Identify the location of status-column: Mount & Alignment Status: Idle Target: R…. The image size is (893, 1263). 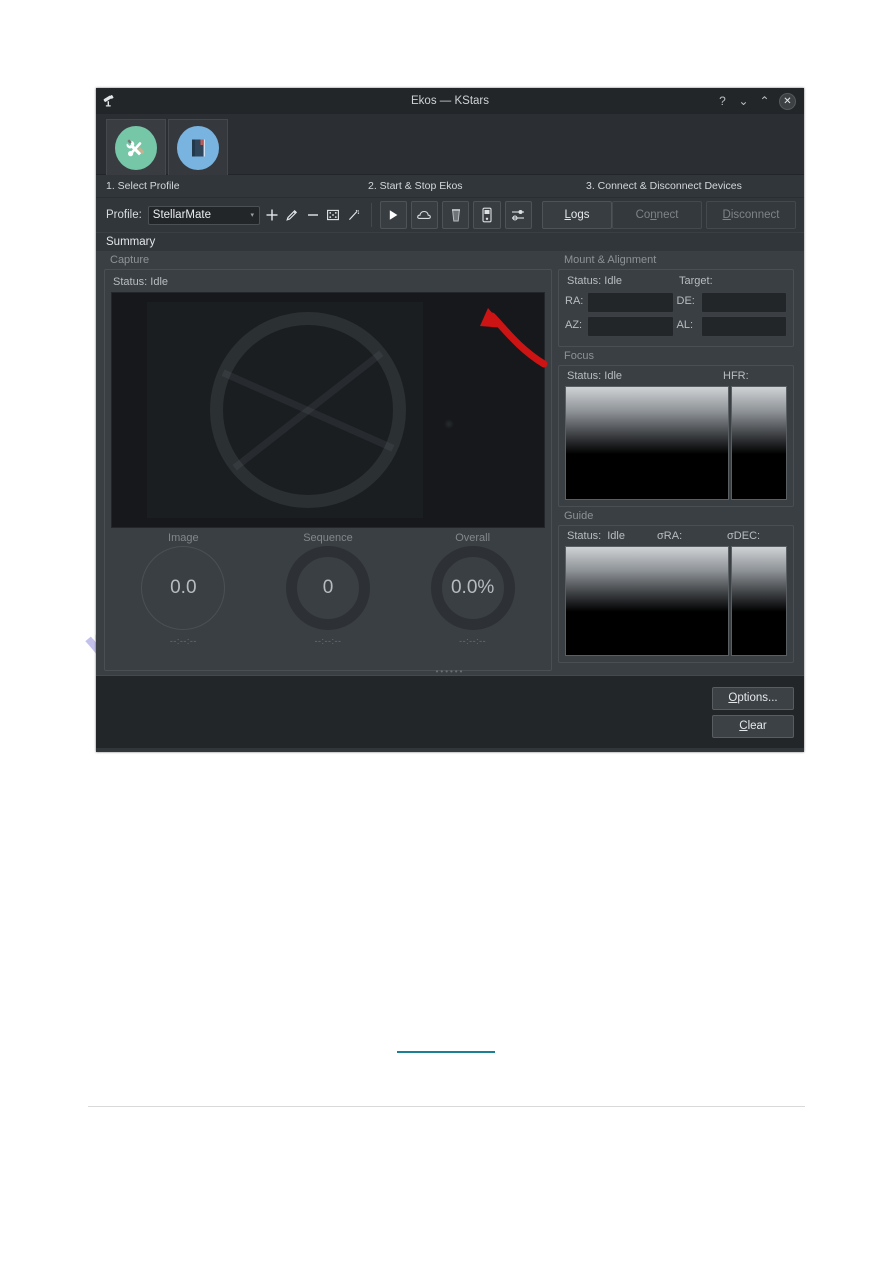
(676, 461).